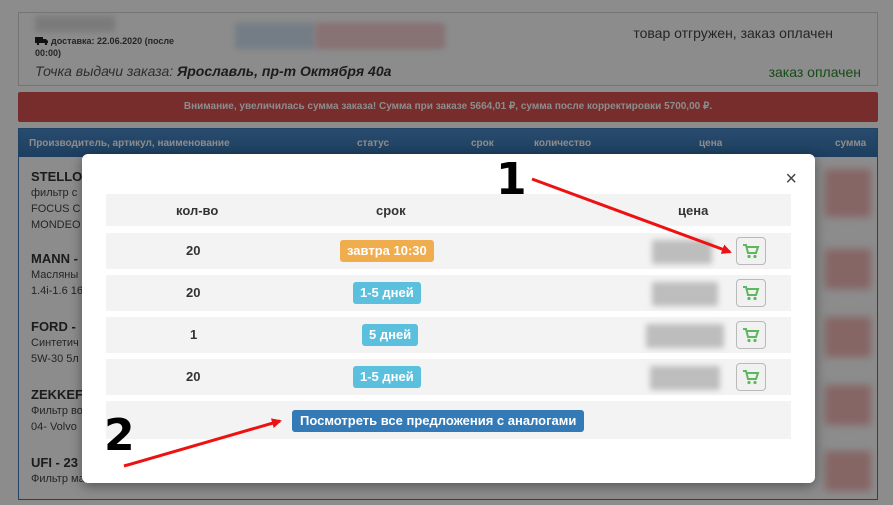 The width and height of the screenshot is (893, 505). What do you see at coordinates (202, 443) in the screenshot?
I see `arrow-to-all-offers` at bounding box center [202, 443].